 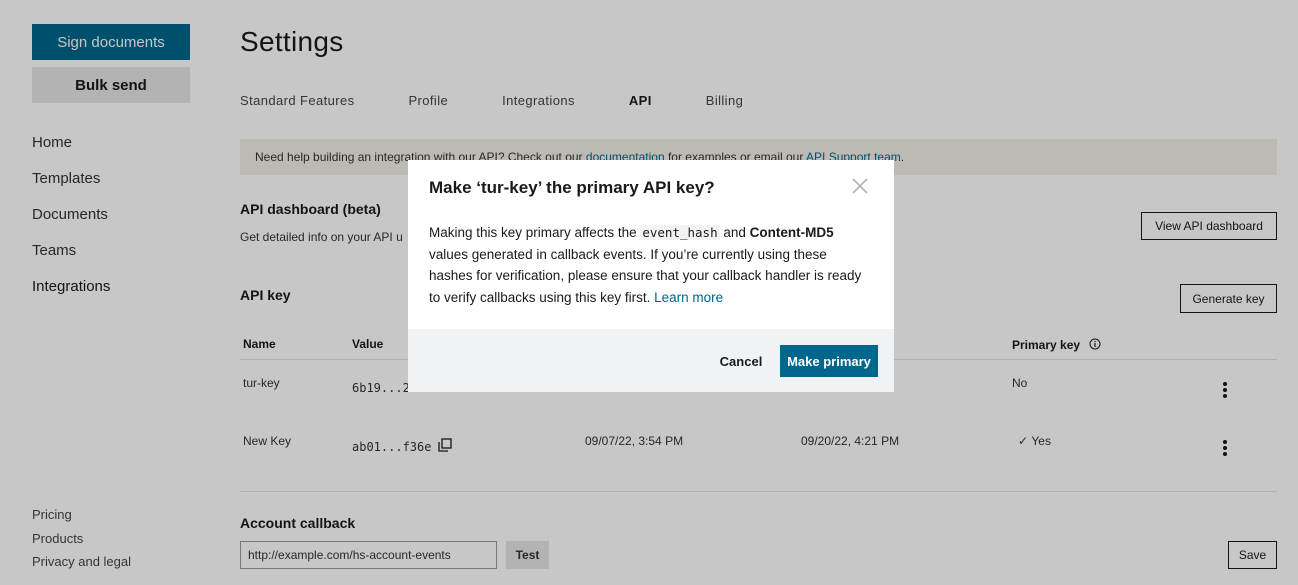 I want to click on cancel-button: Cancel, so click(x=741, y=361).